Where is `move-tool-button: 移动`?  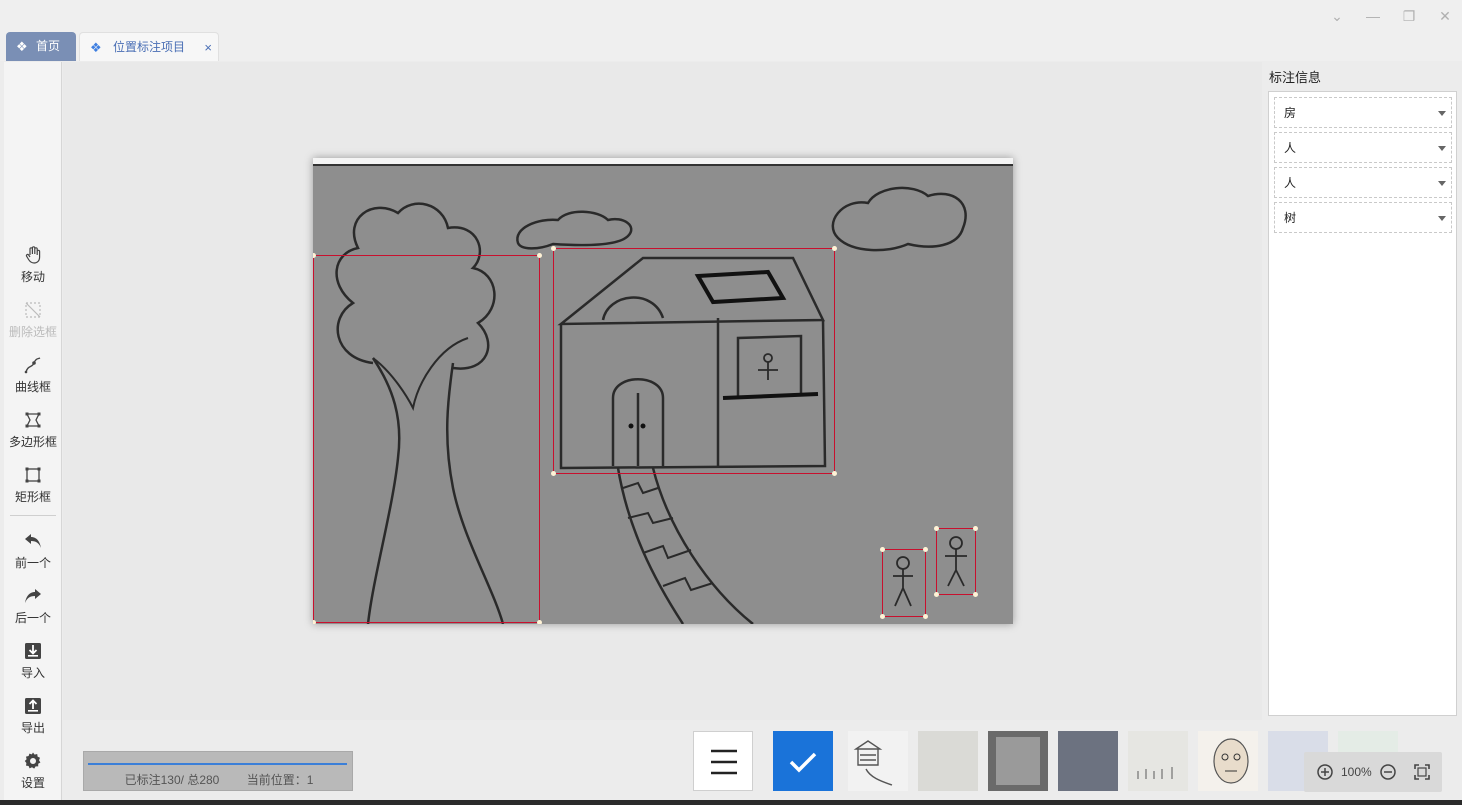
move-tool-button: 移动 is located at coordinates (33, 270).